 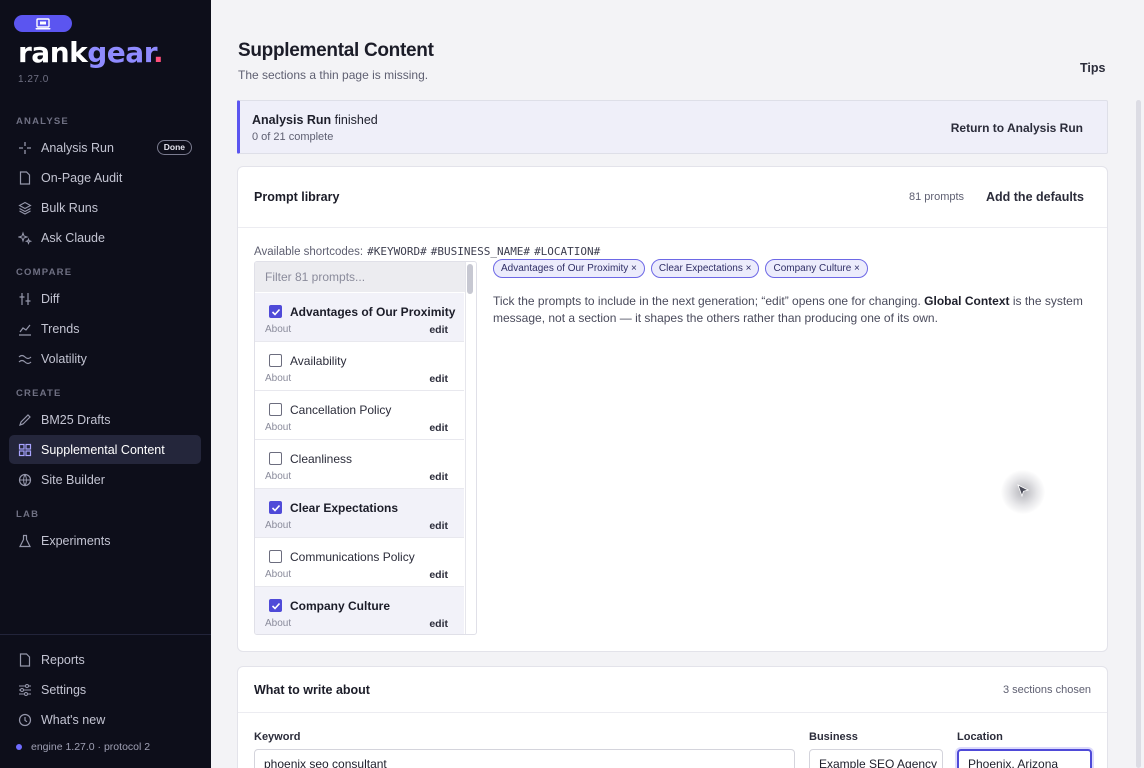 What do you see at coordinates (44, 272) in the screenshot?
I see `section-title-compare: COMPARE` at bounding box center [44, 272].